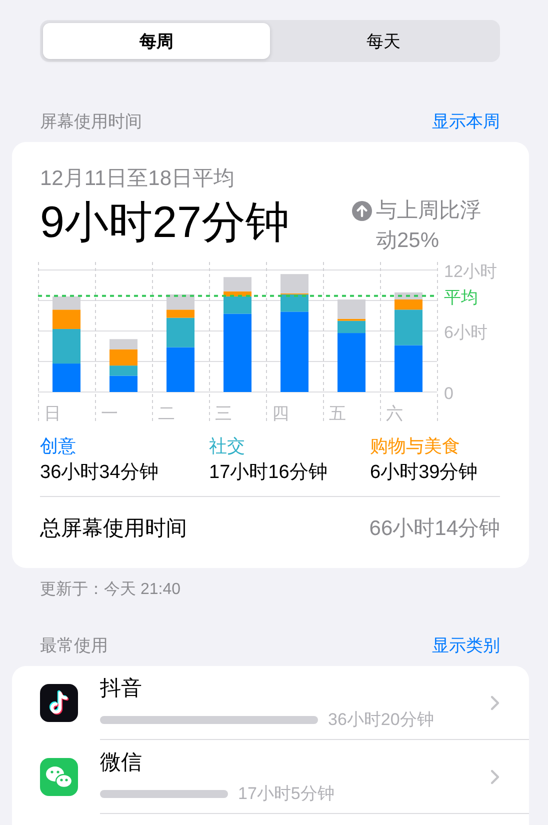  Describe the element at coordinates (113, 529) in the screenshot. I see `total-label: 总屏幕使用时间` at that location.